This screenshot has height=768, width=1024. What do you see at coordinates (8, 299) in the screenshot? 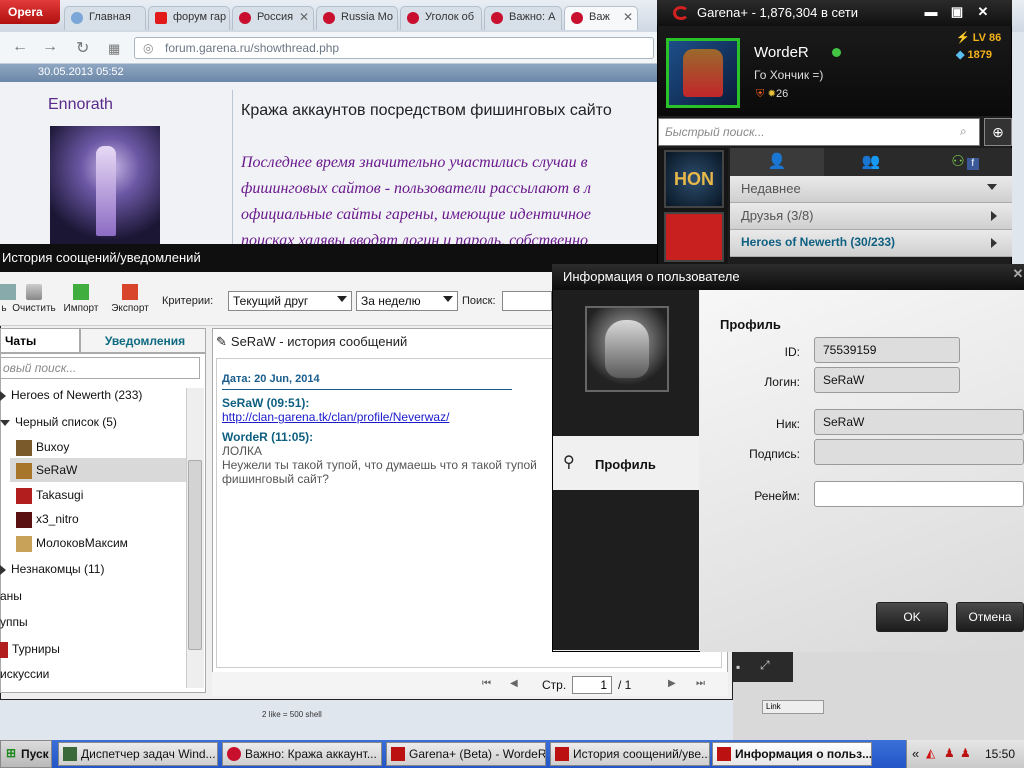
I see `partial-button: ь` at bounding box center [8, 299].